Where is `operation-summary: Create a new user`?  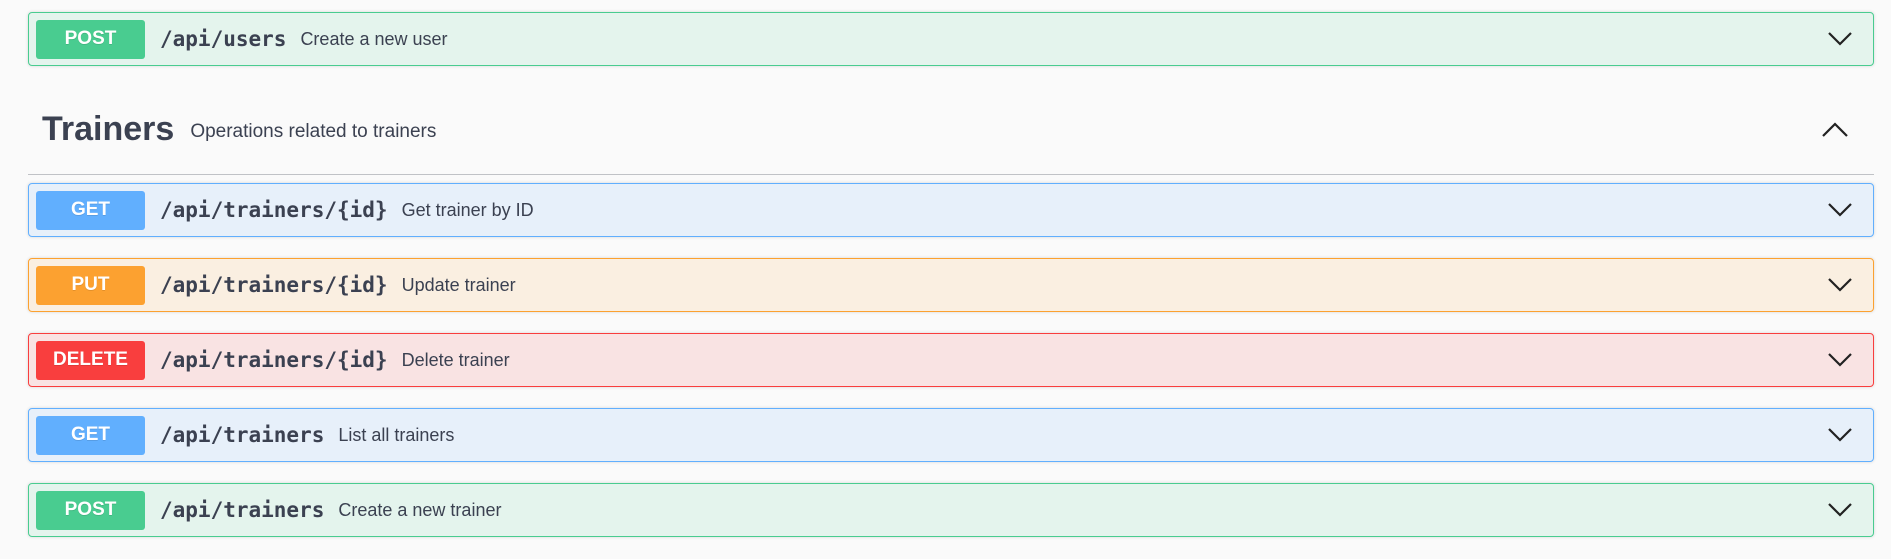 operation-summary: Create a new user is located at coordinates (374, 38).